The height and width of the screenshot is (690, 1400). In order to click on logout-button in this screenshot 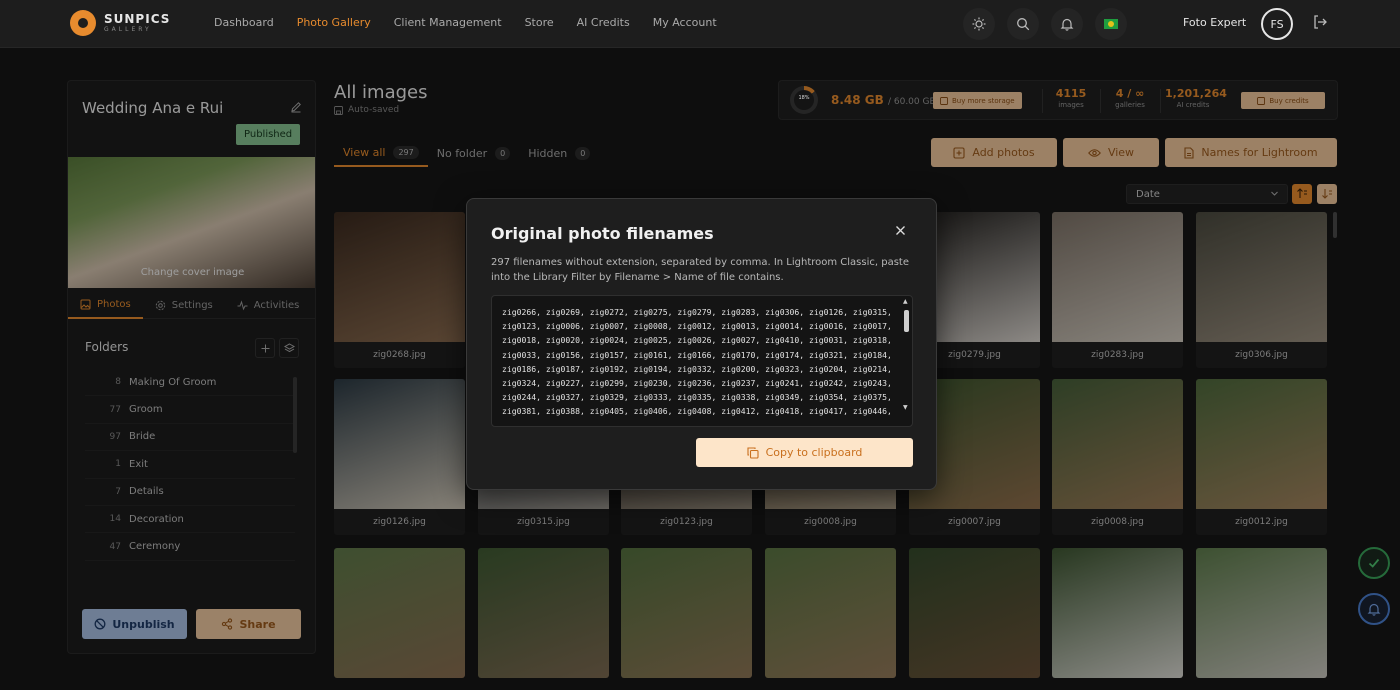, I will do `click(1320, 23)`.